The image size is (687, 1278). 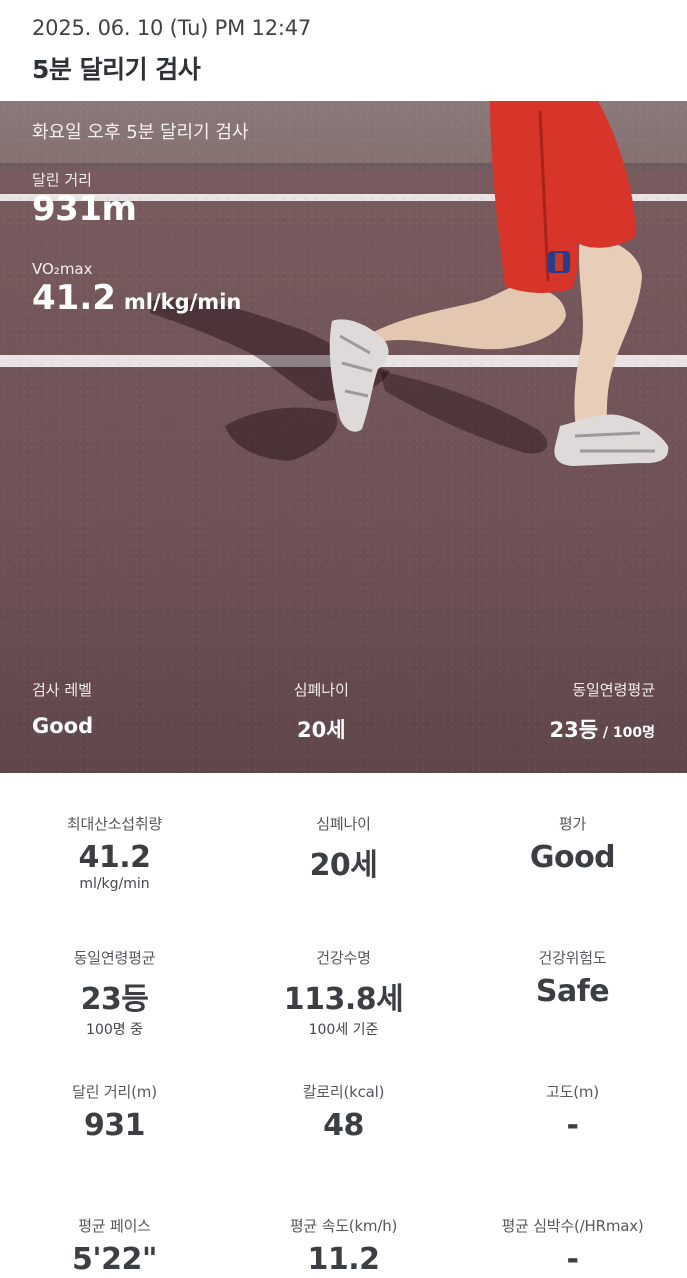 What do you see at coordinates (114, 1148) in the screenshot?
I see `stat-distance: 달린 거리(m) 931` at bounding box center [114, 1148].